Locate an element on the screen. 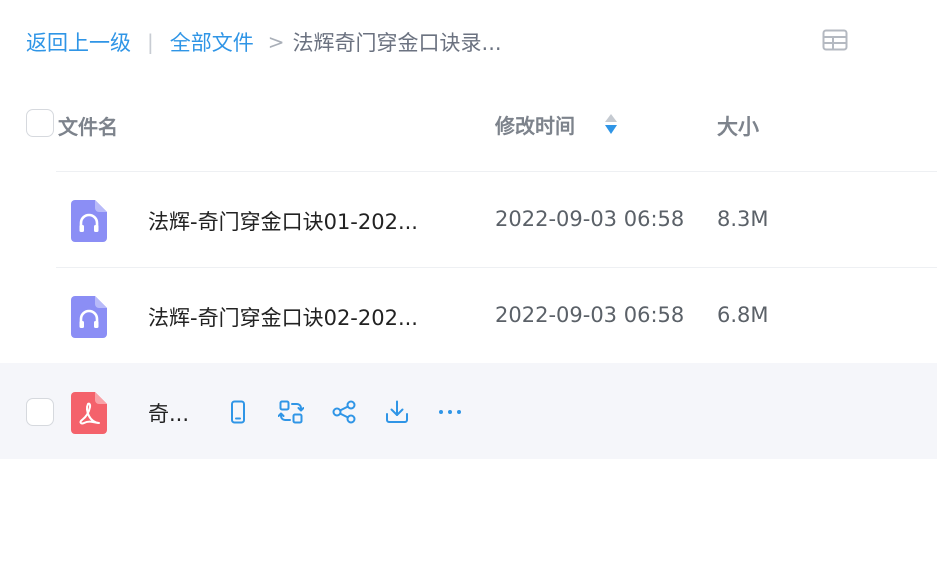 Image resolution: width=937 pixels, height=588 pixels. back-link: 返回上一级 is located at coordinates (78, 42).